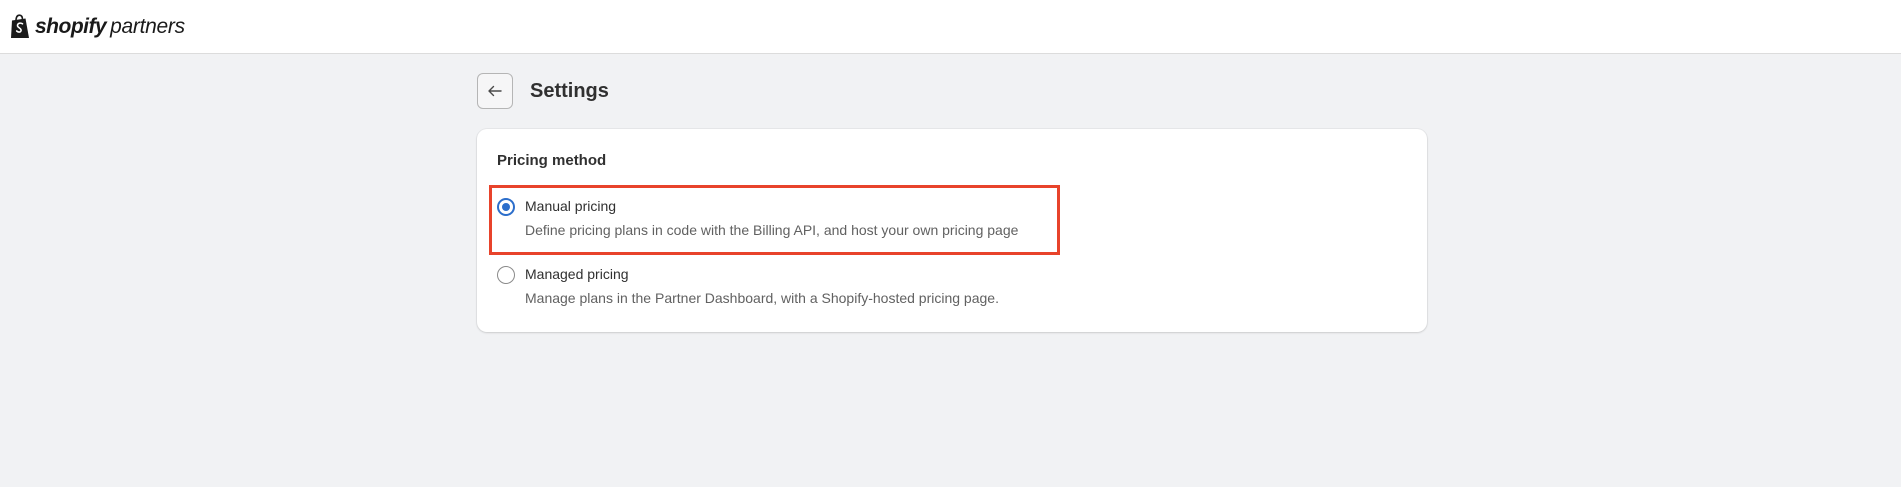  I want to click on page-header: Settings, so click(543, 91).